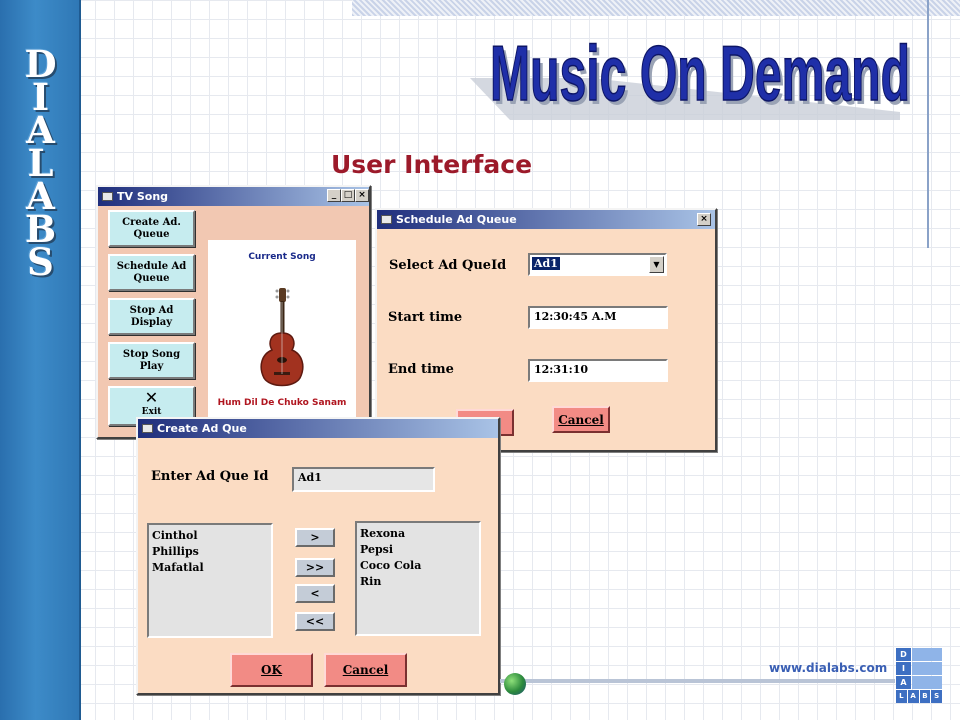  Describe the element at coordinates (697, 681) in the screenshot. I see `footer-line` at that location.